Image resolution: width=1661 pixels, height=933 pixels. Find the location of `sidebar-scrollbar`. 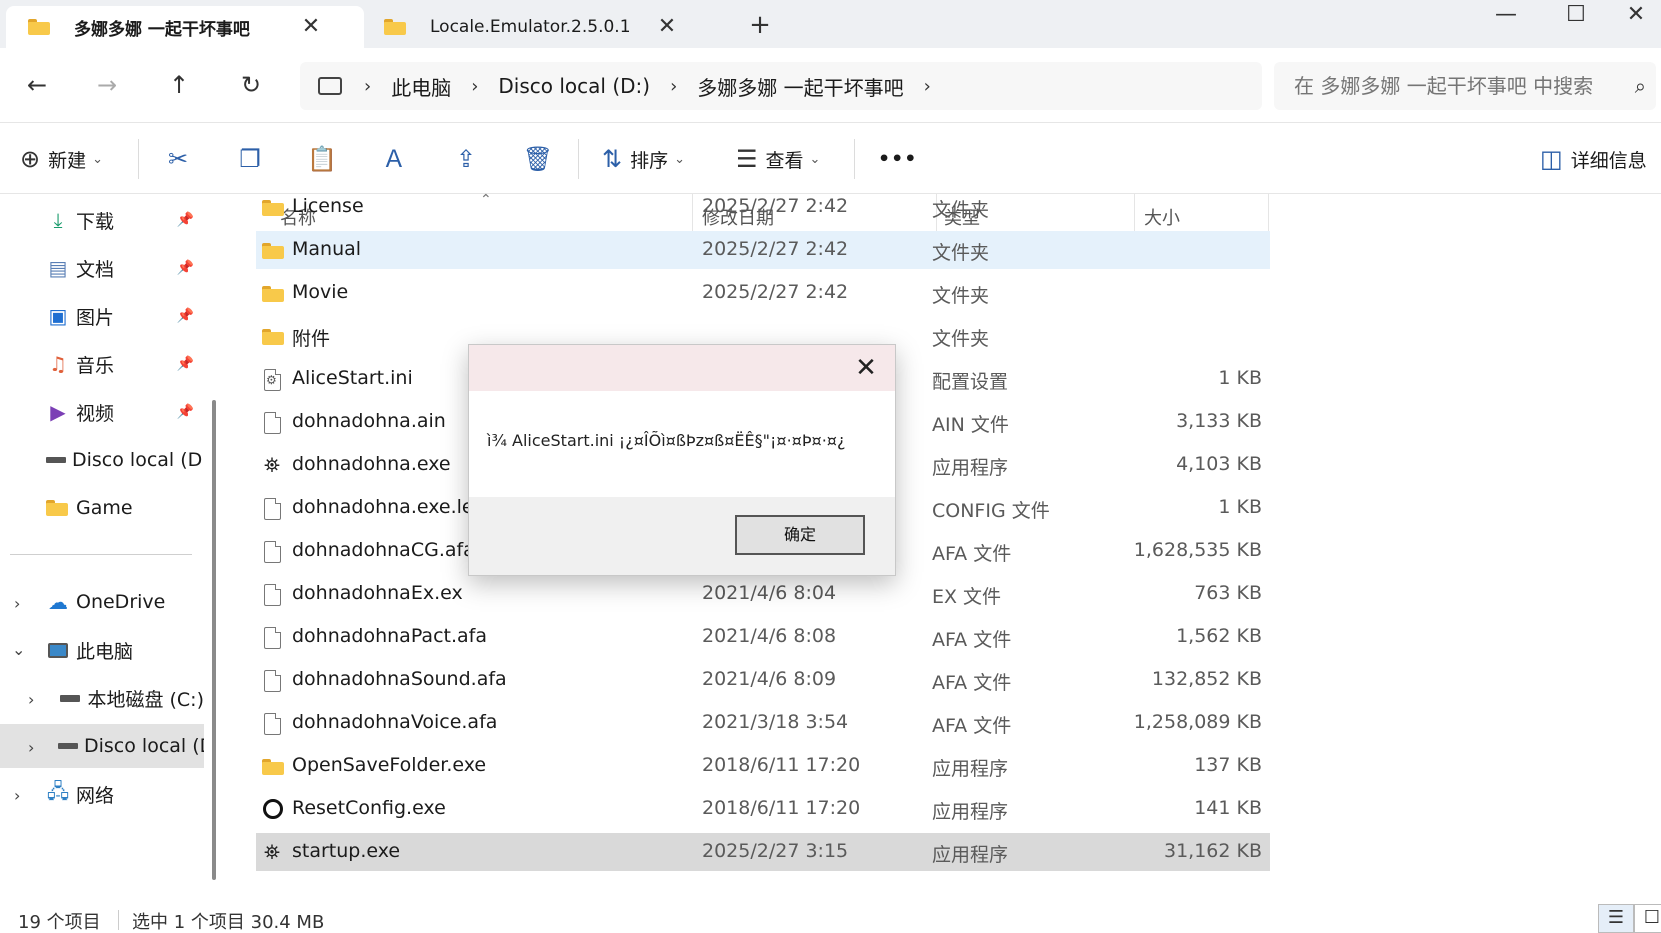

sidebar-scrollbar is located at coordinates (214, 640).